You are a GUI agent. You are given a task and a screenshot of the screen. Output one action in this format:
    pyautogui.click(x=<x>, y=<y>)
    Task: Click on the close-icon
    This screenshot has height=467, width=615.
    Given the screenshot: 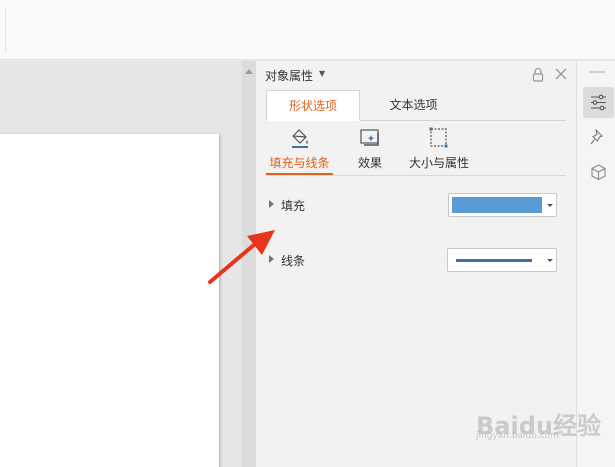 What is the action you would take?
    pyautogui.click(x=561, y=74)
    